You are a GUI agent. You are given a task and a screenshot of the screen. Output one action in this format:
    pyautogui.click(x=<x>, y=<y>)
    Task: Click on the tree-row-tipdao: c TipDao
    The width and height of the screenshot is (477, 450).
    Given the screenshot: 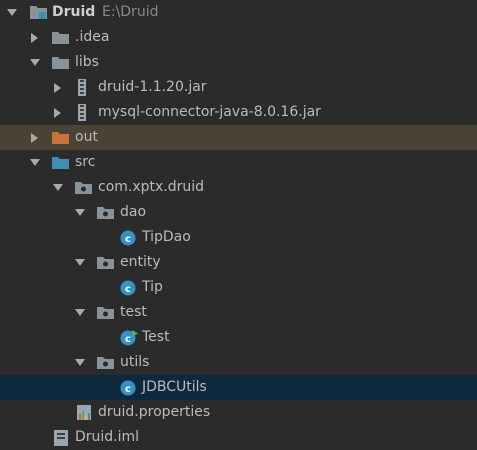 What is the action you would take?
    pyautogui.click(x=238, y=237)
    